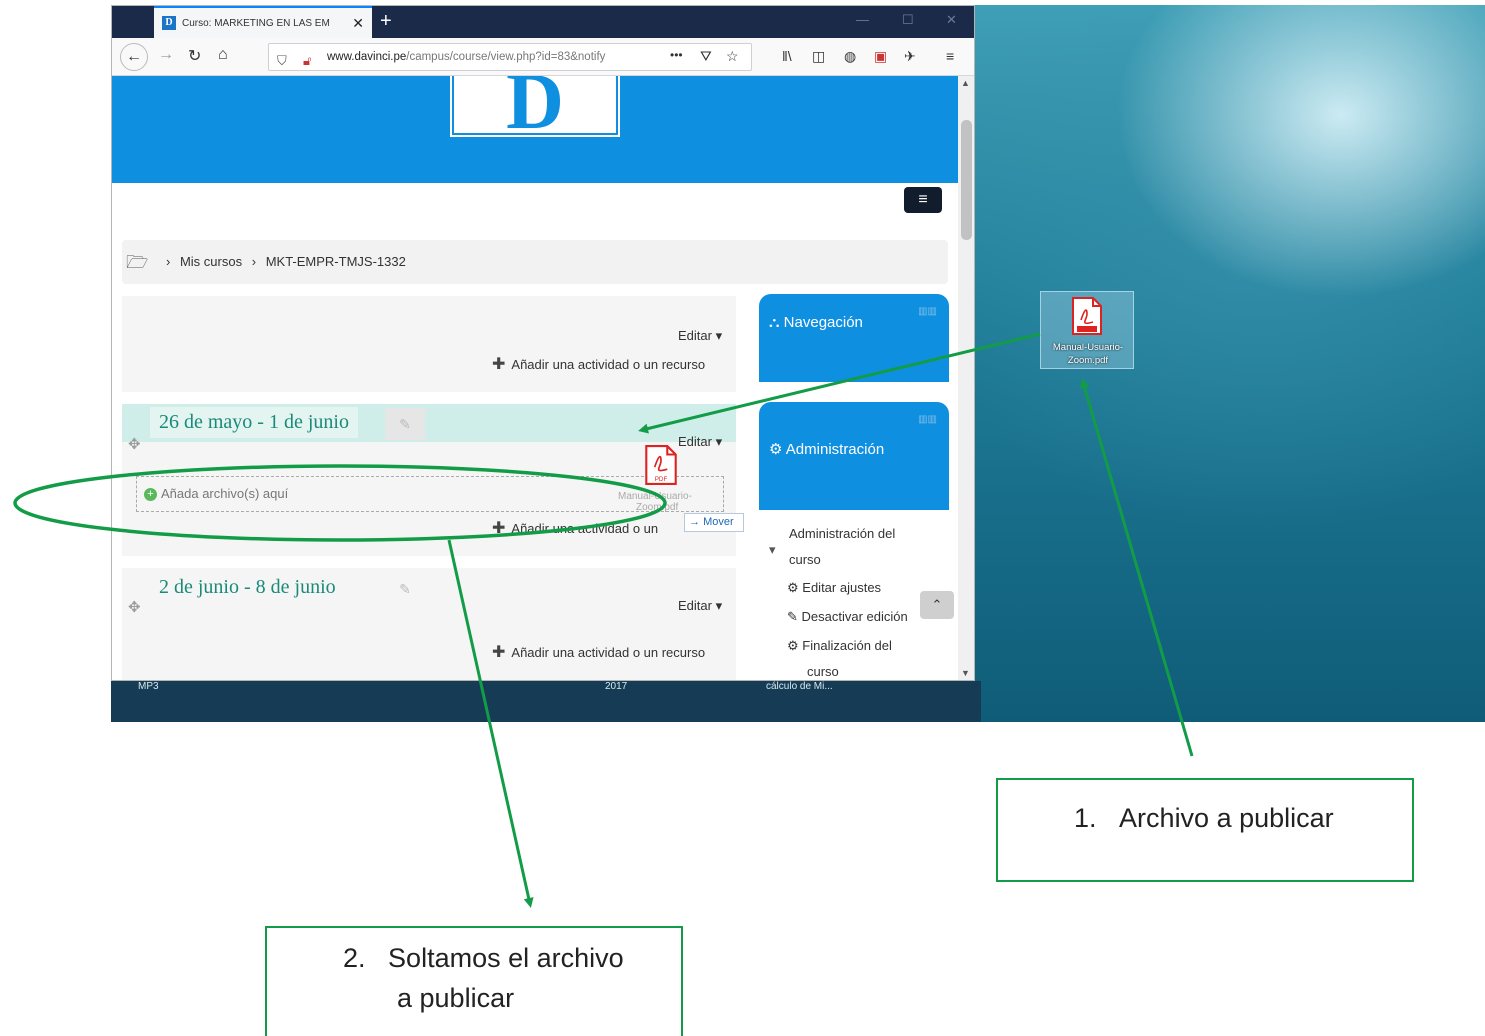  Describe the element at coordinates (490, 723) in the screenshot. I see `step2-arrow` at that location.